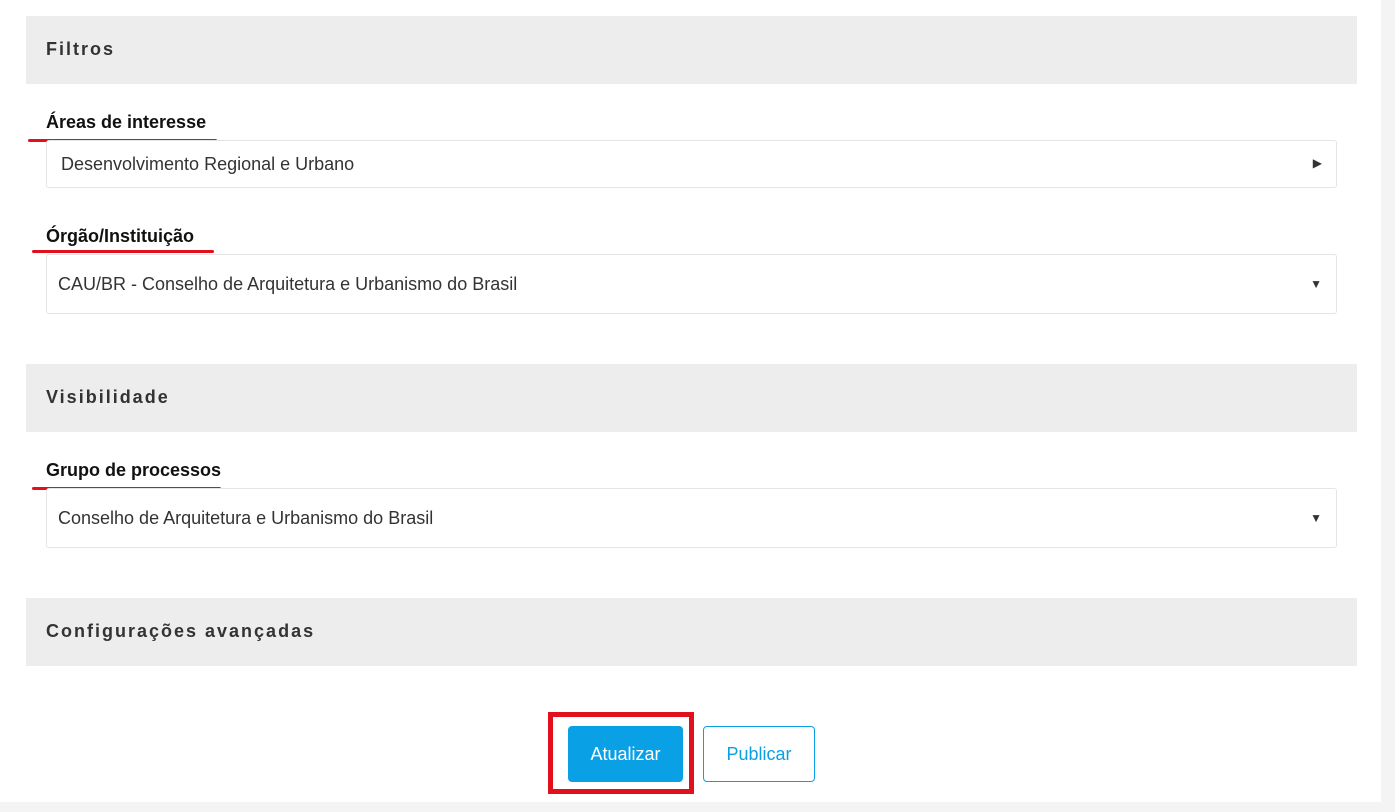 The height and width of the screenshot is (812, 1395). I want to click on publish-button: Publicar, so click(759, 754).